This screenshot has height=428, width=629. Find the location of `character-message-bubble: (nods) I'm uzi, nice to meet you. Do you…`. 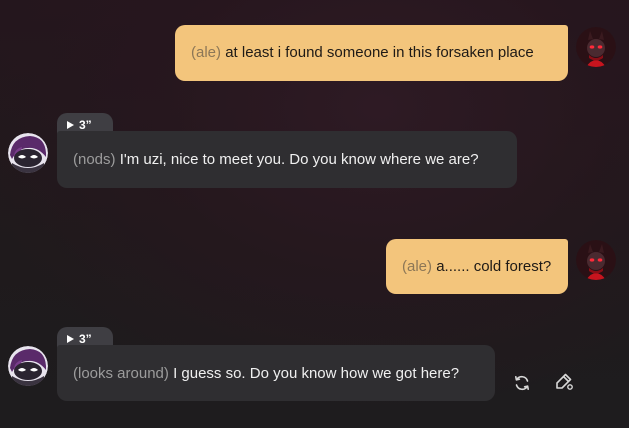

character-message-bubble: (nods) I'm uzi, nice to meet you. Do you… is located at coordinates (287, 159).